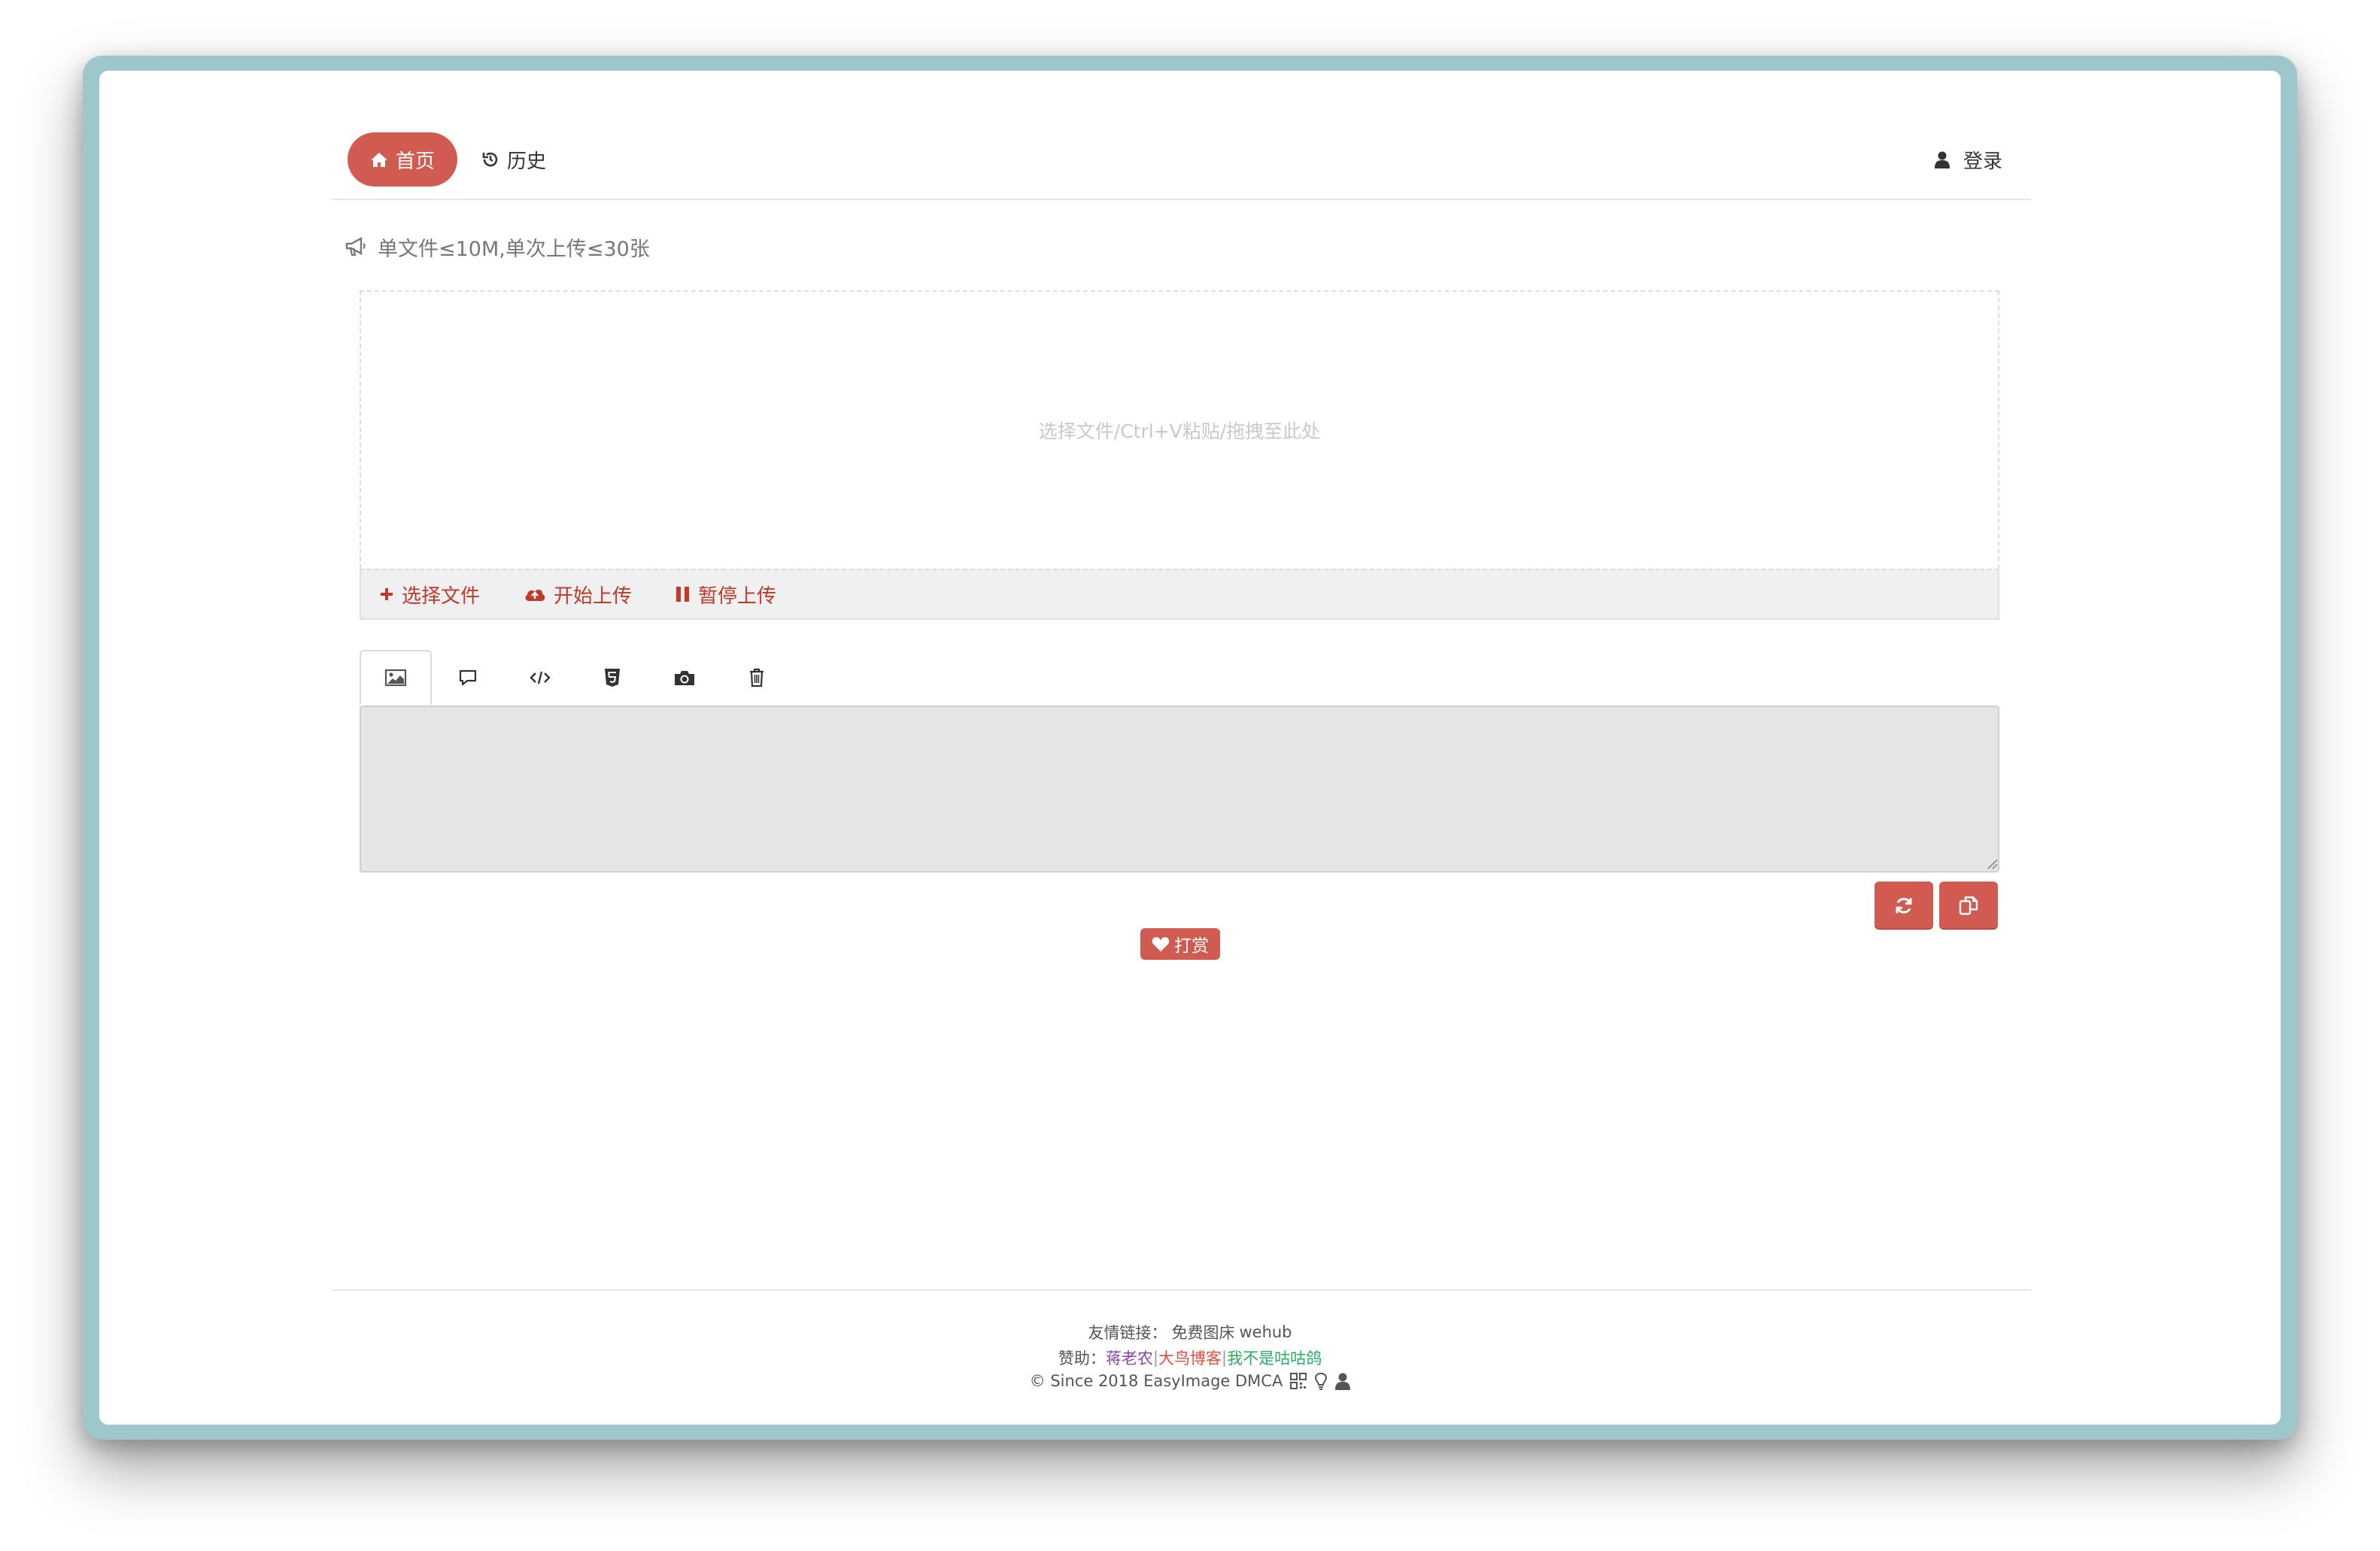  I want to click on start-upload-button: 开始上传, so click(578, 595).